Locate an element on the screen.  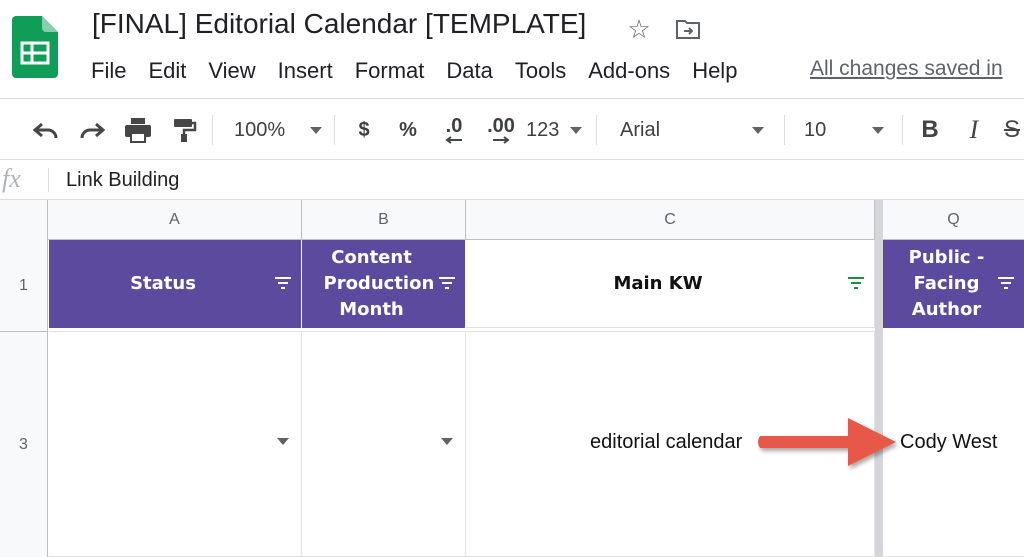
header-cell-main-kw: Main KW is located at coordinates (670, 284).